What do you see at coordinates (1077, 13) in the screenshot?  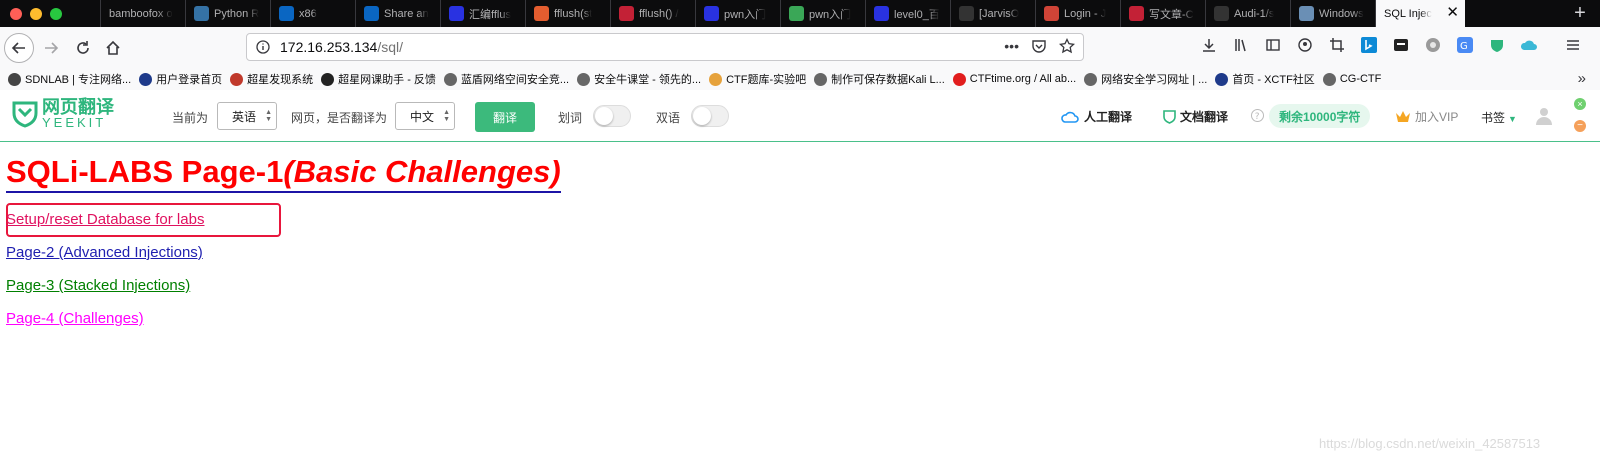 I see `tab: Login - J` at bounding box center [1077, 13].